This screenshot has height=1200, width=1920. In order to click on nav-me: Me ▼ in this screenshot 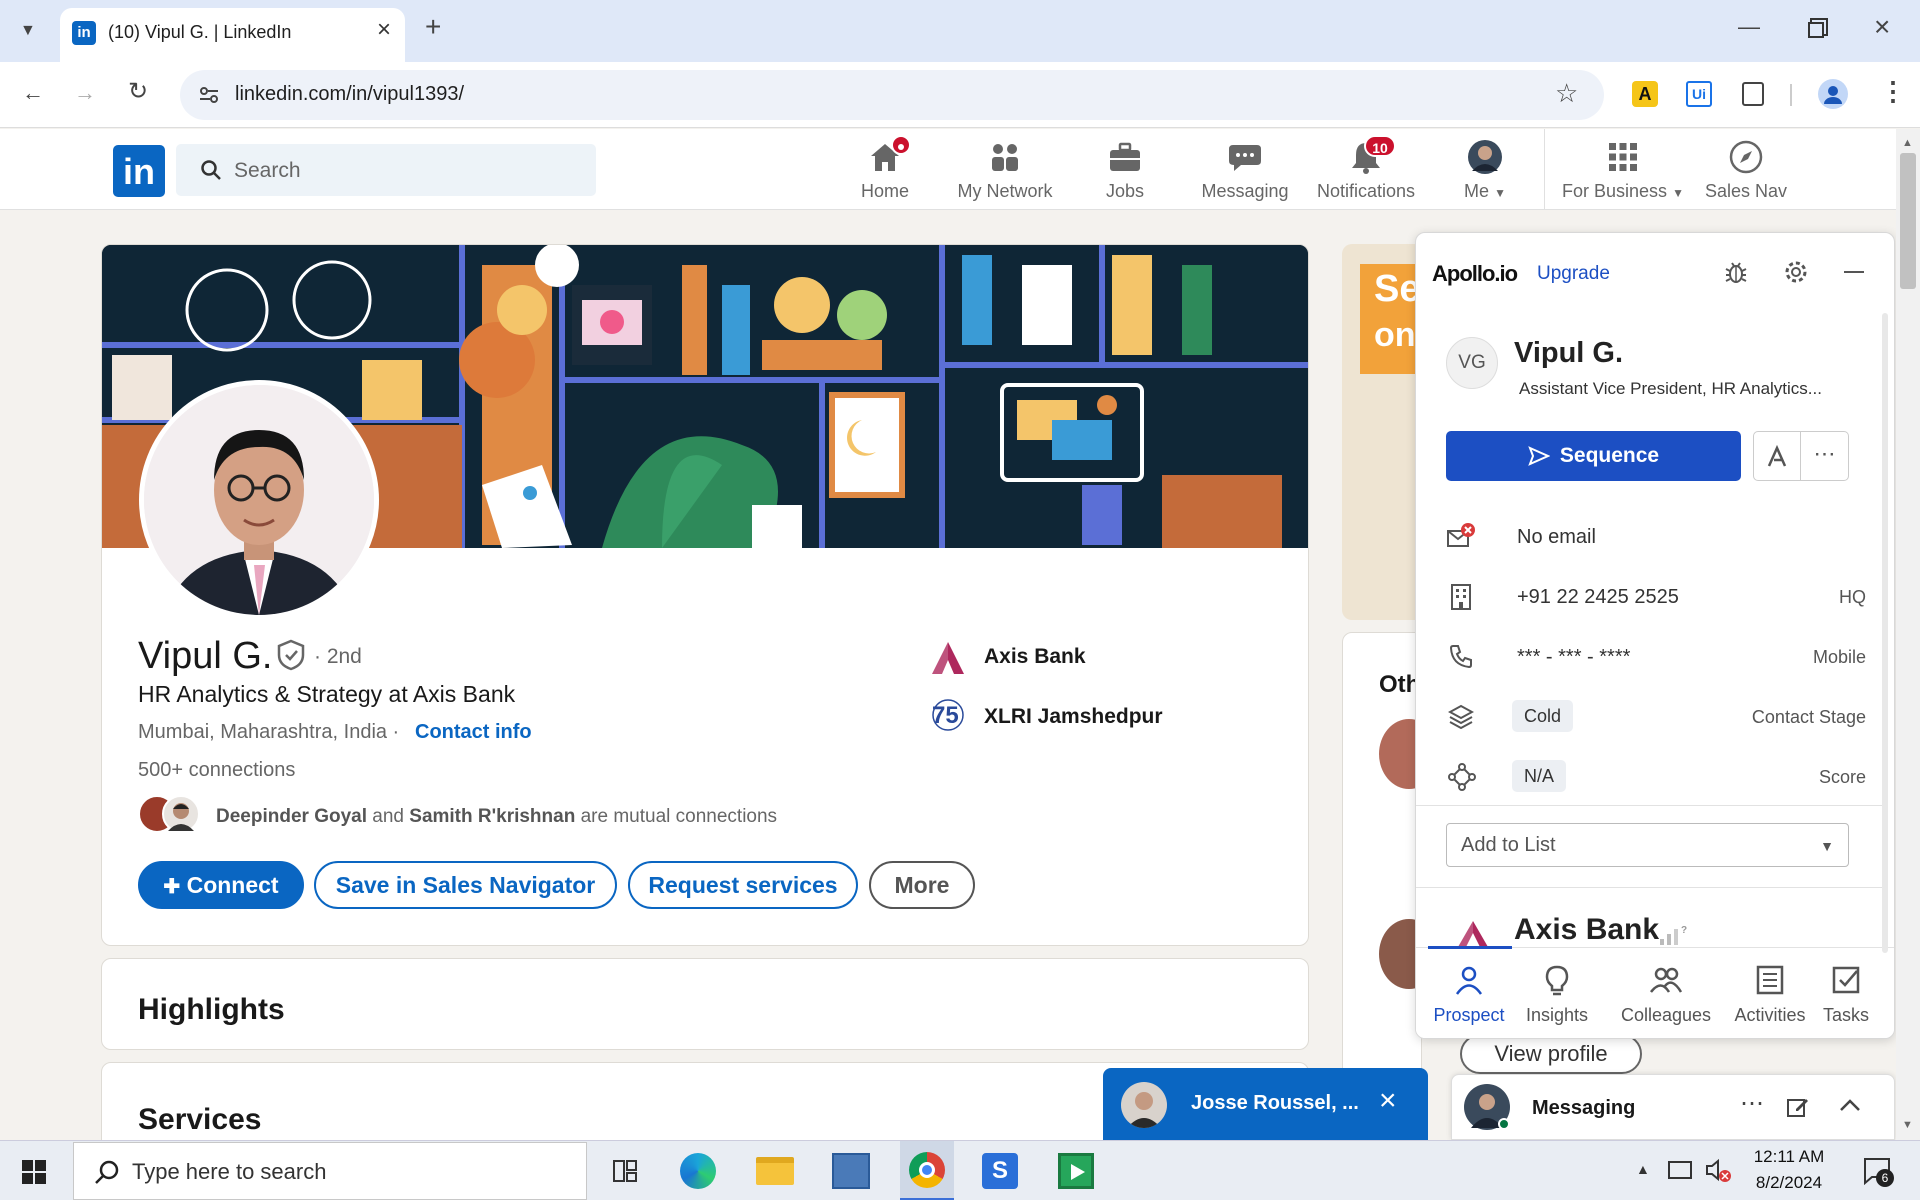, I will do `click(1485, 170)`.